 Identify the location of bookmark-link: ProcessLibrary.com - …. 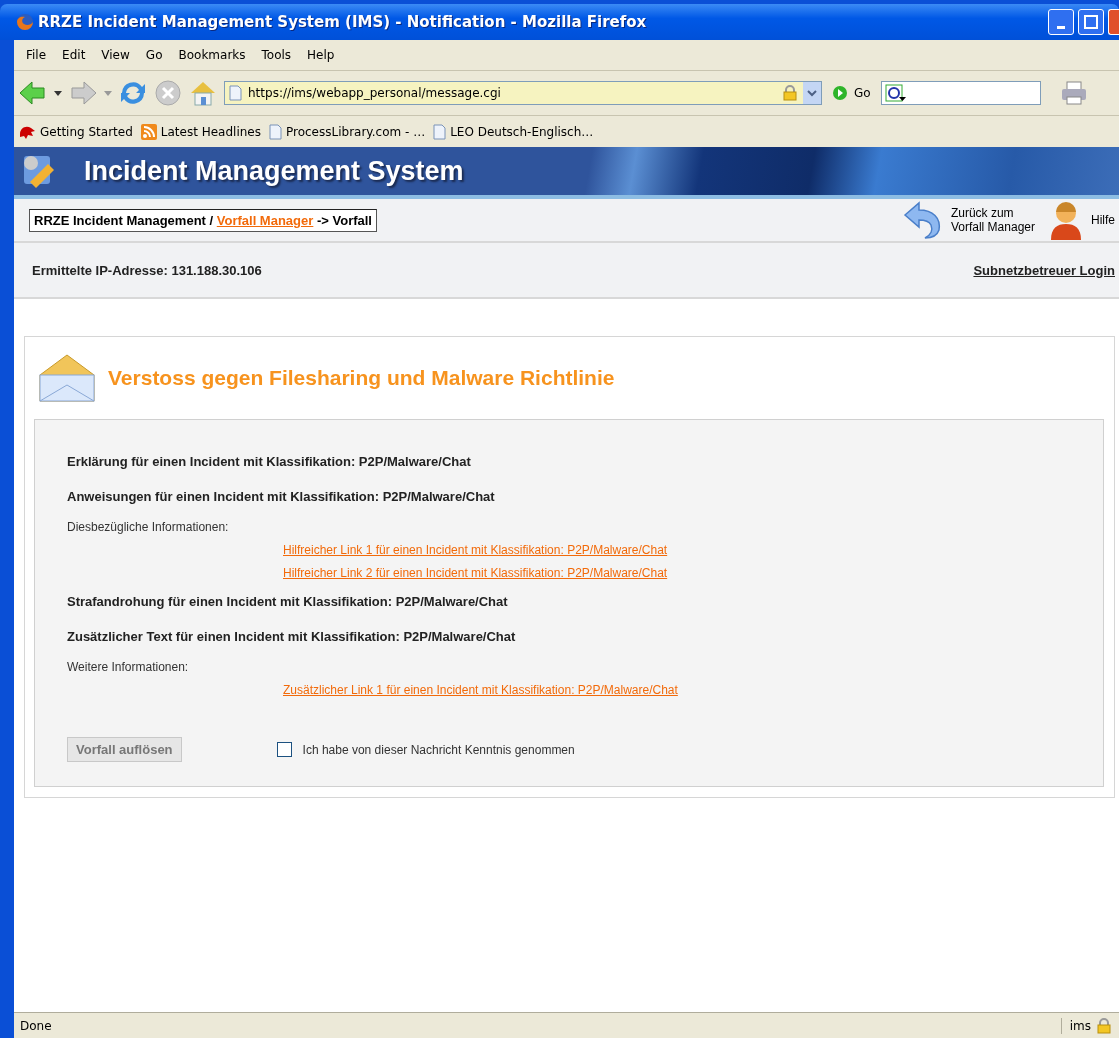
(347, 131).